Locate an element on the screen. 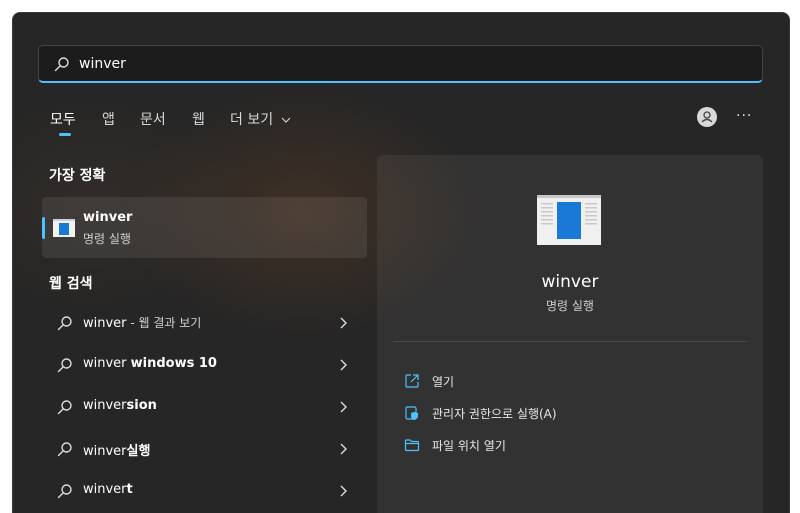  web-suggestion: winvert is located at coordinates (204, 491).